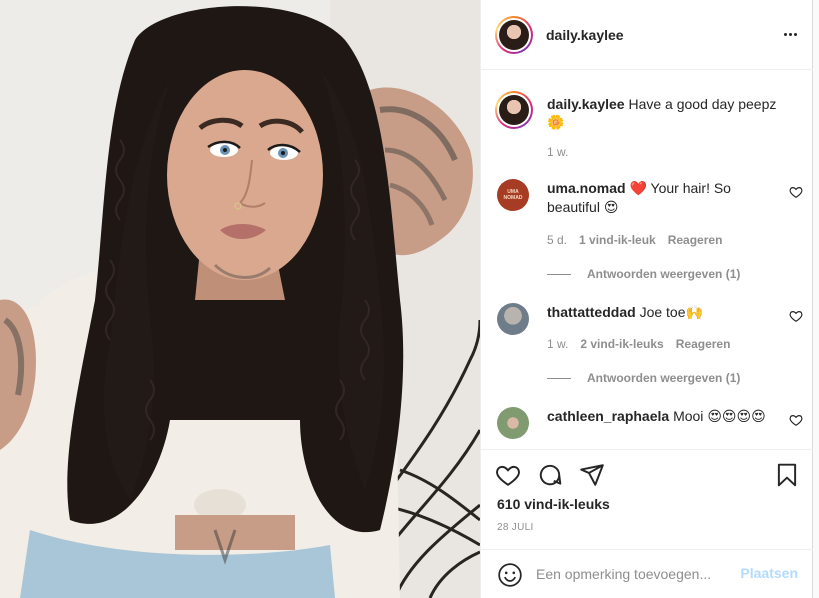  What do you see at coordinates (617, 240) in the screenshot?
I see `comment-likes: 1 vind-ik-leuk` at bounding box center [617, 240].